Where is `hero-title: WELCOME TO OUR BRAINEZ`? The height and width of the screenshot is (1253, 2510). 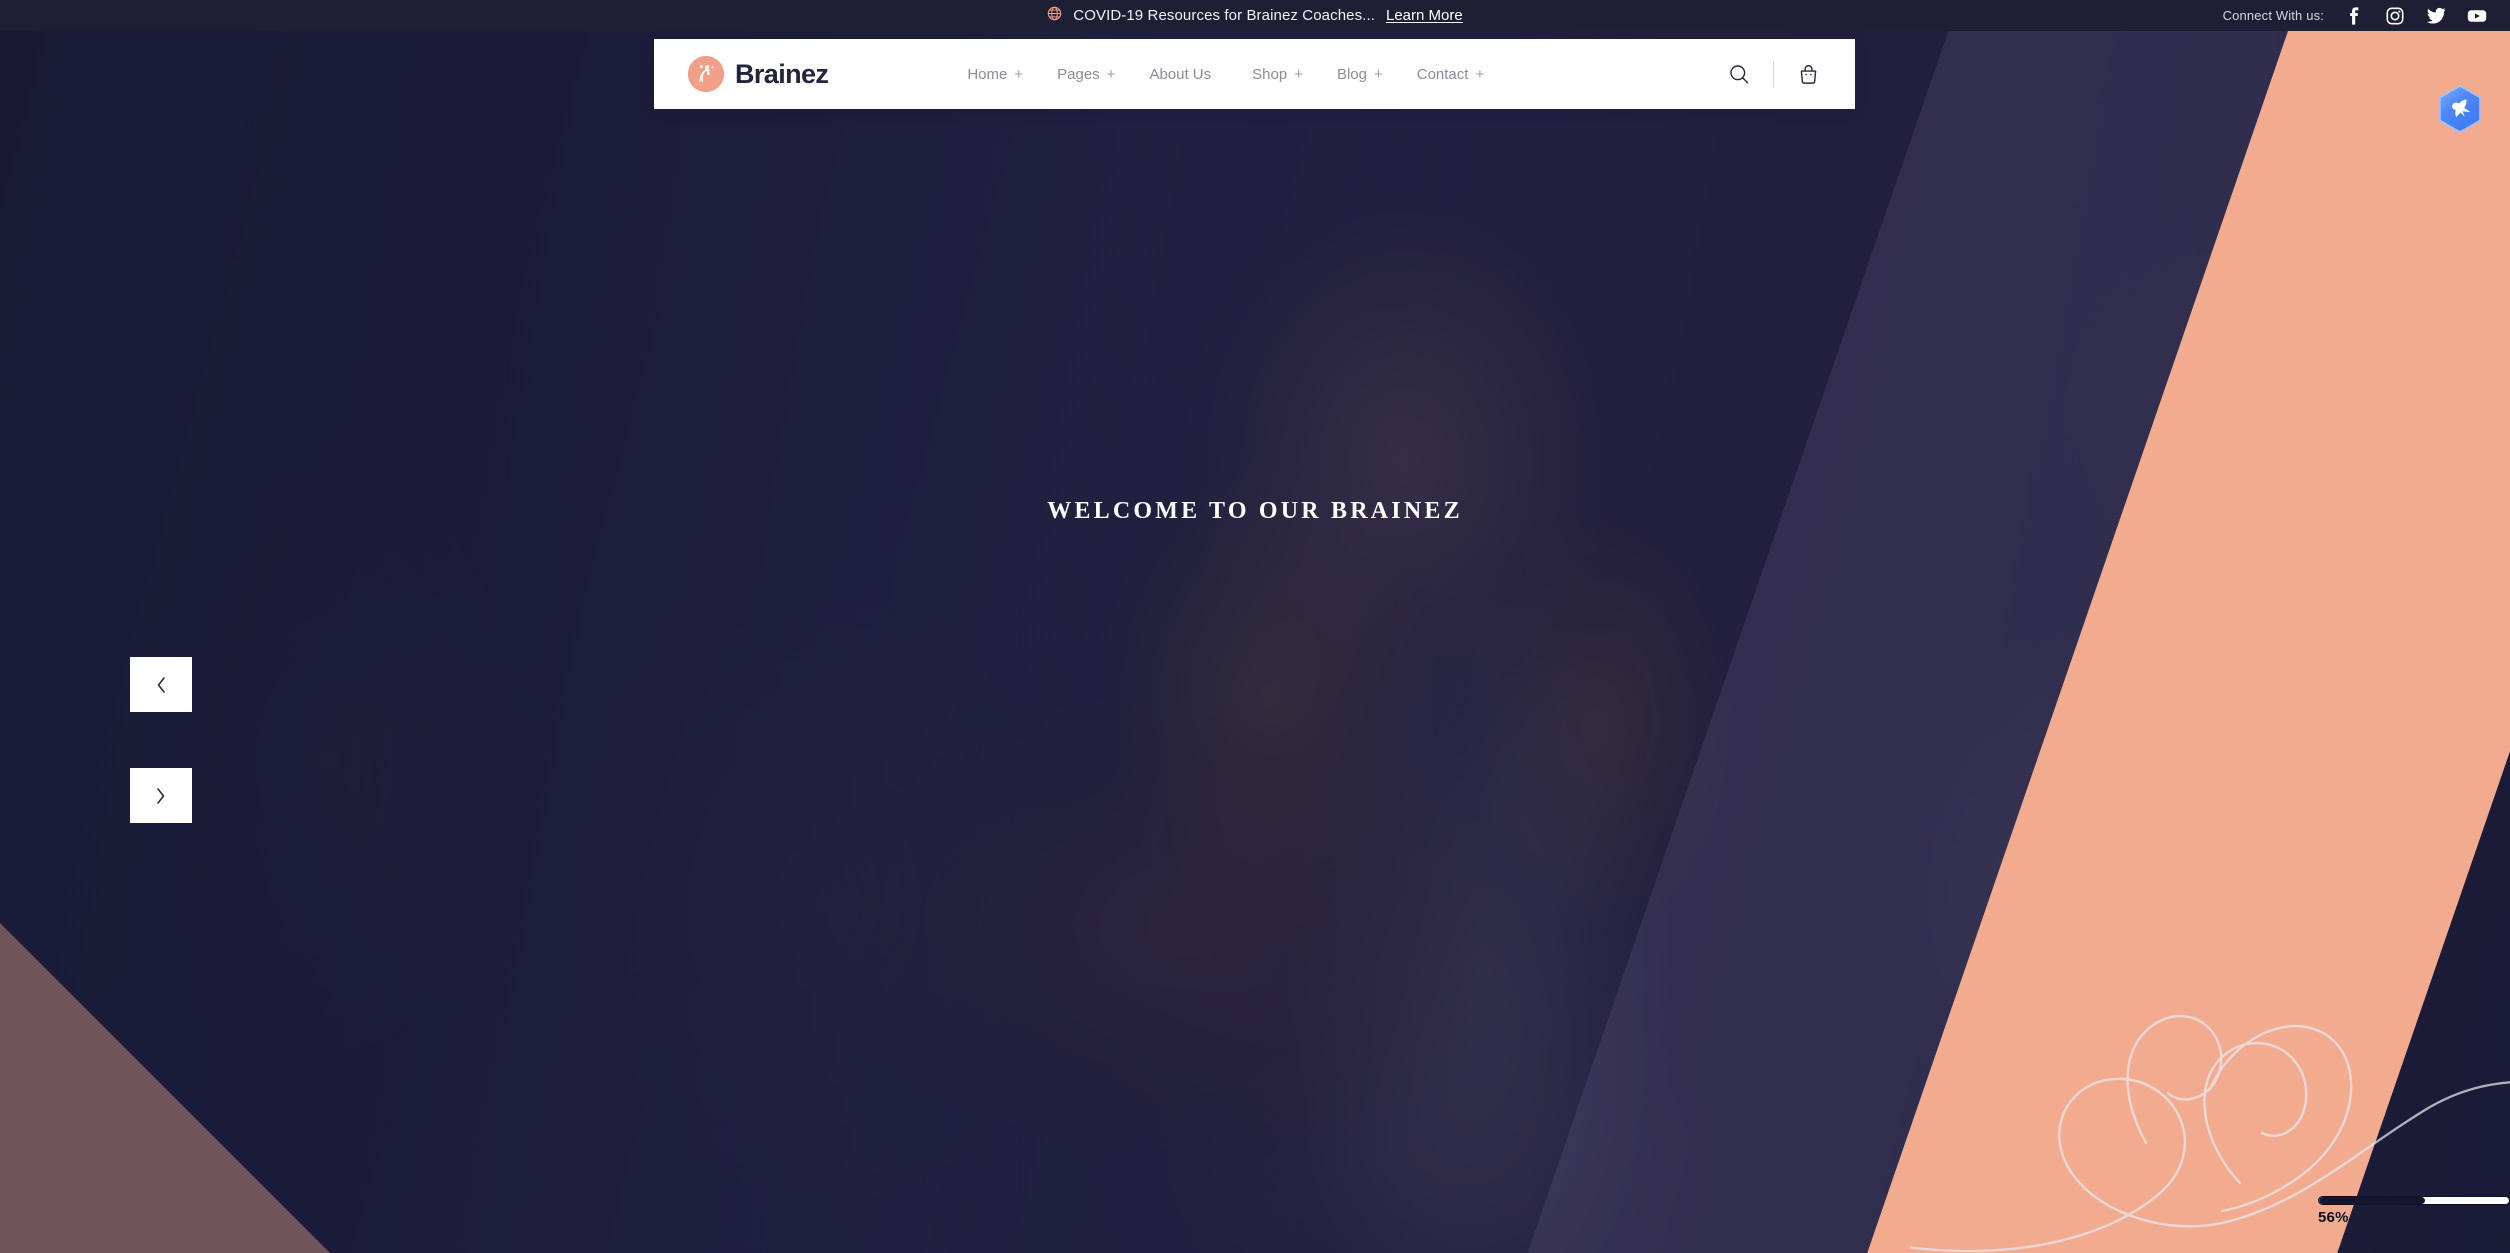
hero-title: WELCOME TO OUR BRAINEZ is located at coordinates (1255, 511).